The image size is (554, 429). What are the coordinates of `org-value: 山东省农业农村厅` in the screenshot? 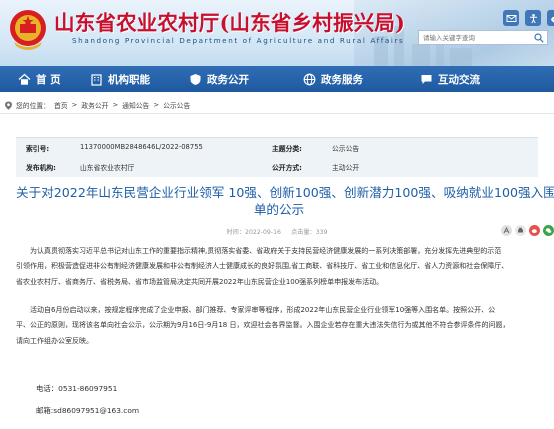 It's located at (107, 168).